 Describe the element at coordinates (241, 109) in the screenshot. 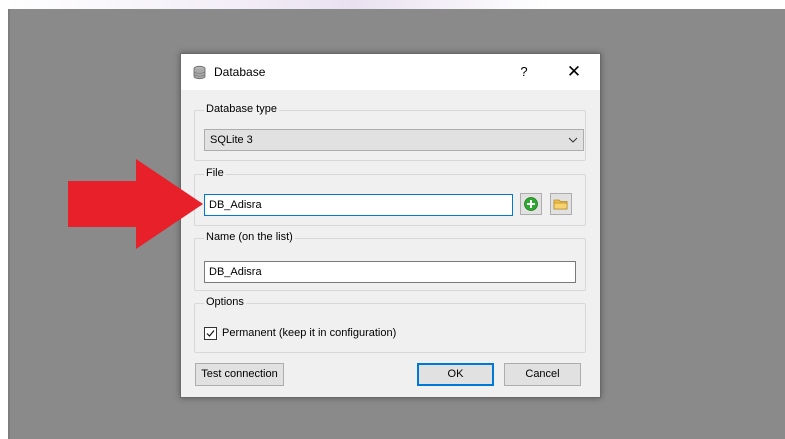

I see `database-type-label: Database type` at that location.